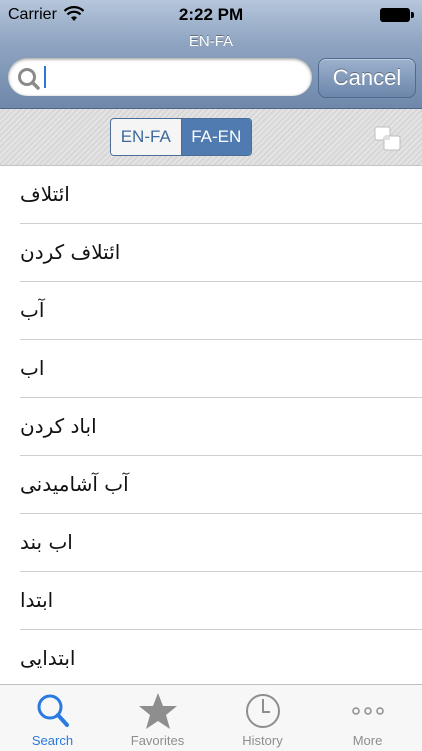  What do you see at coordinates (211, 543) in the screenshot?
I see `list-item: اب بند` at bounding box center [211, 543].